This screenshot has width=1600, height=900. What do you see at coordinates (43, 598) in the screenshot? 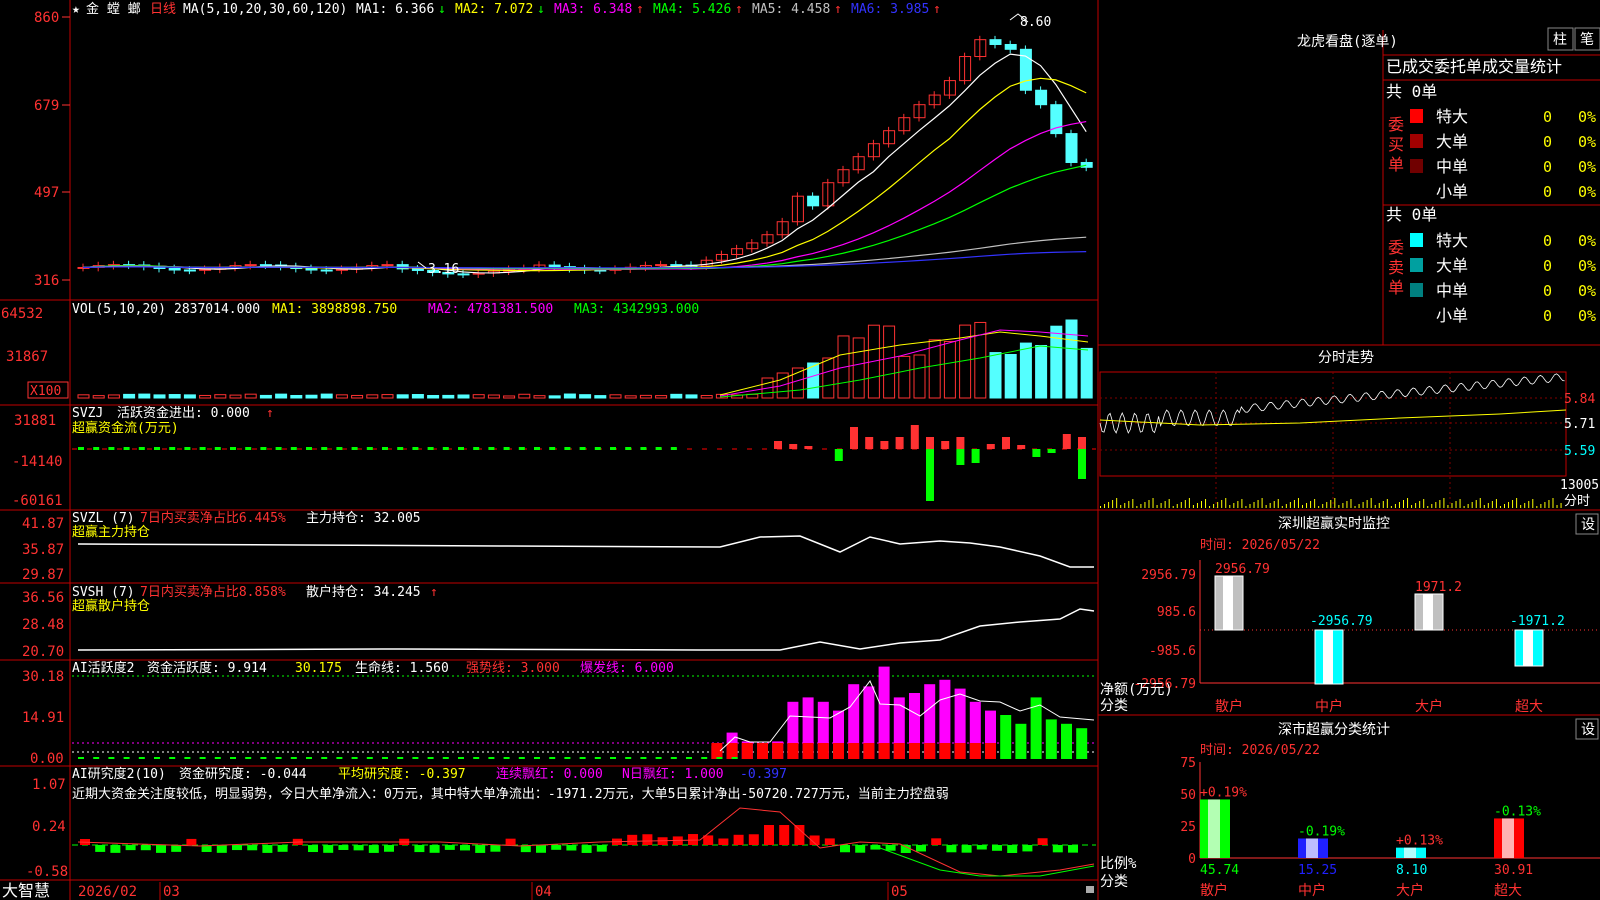
I see `svsh-axis-top: 36.56` at bounding box center [43, 598].